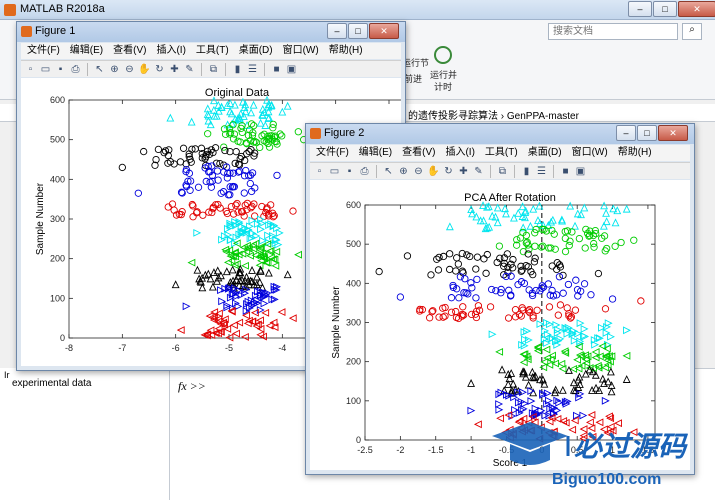 The width and height of the screenshot is (715, 500). Describe the element at coordinates (443, 55) in the screenshot. I see `run-and-time-icon` at that location.